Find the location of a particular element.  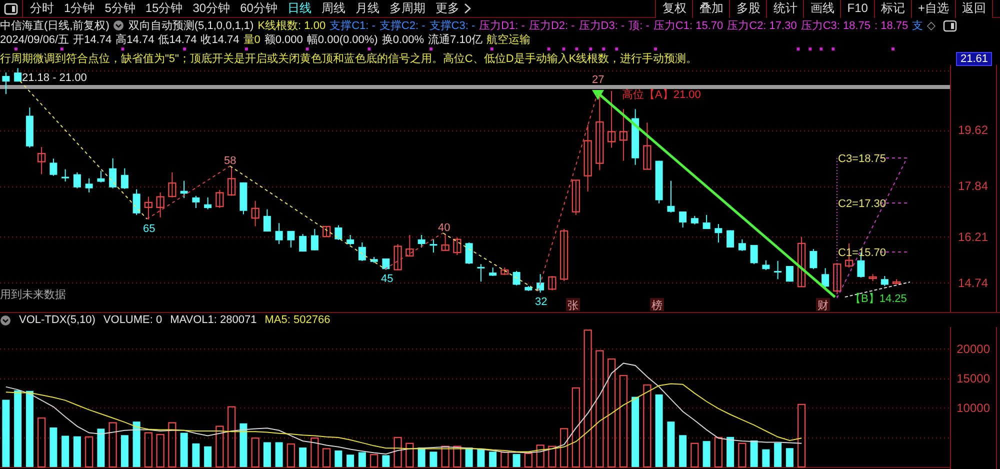

period-tab: 60分钟 is located at coordinates (258, 8).